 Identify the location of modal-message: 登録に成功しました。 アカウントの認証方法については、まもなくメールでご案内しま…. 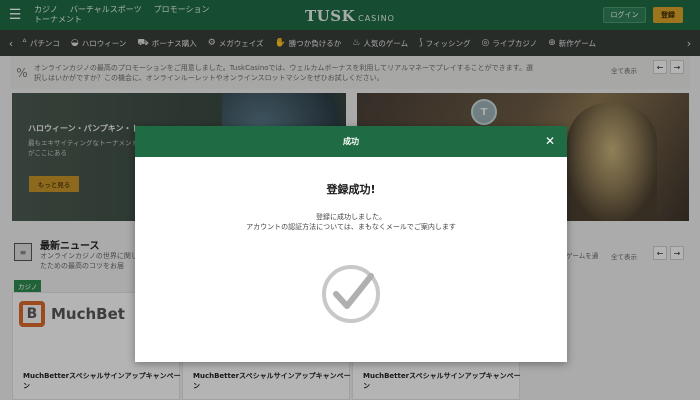
(351, 222).